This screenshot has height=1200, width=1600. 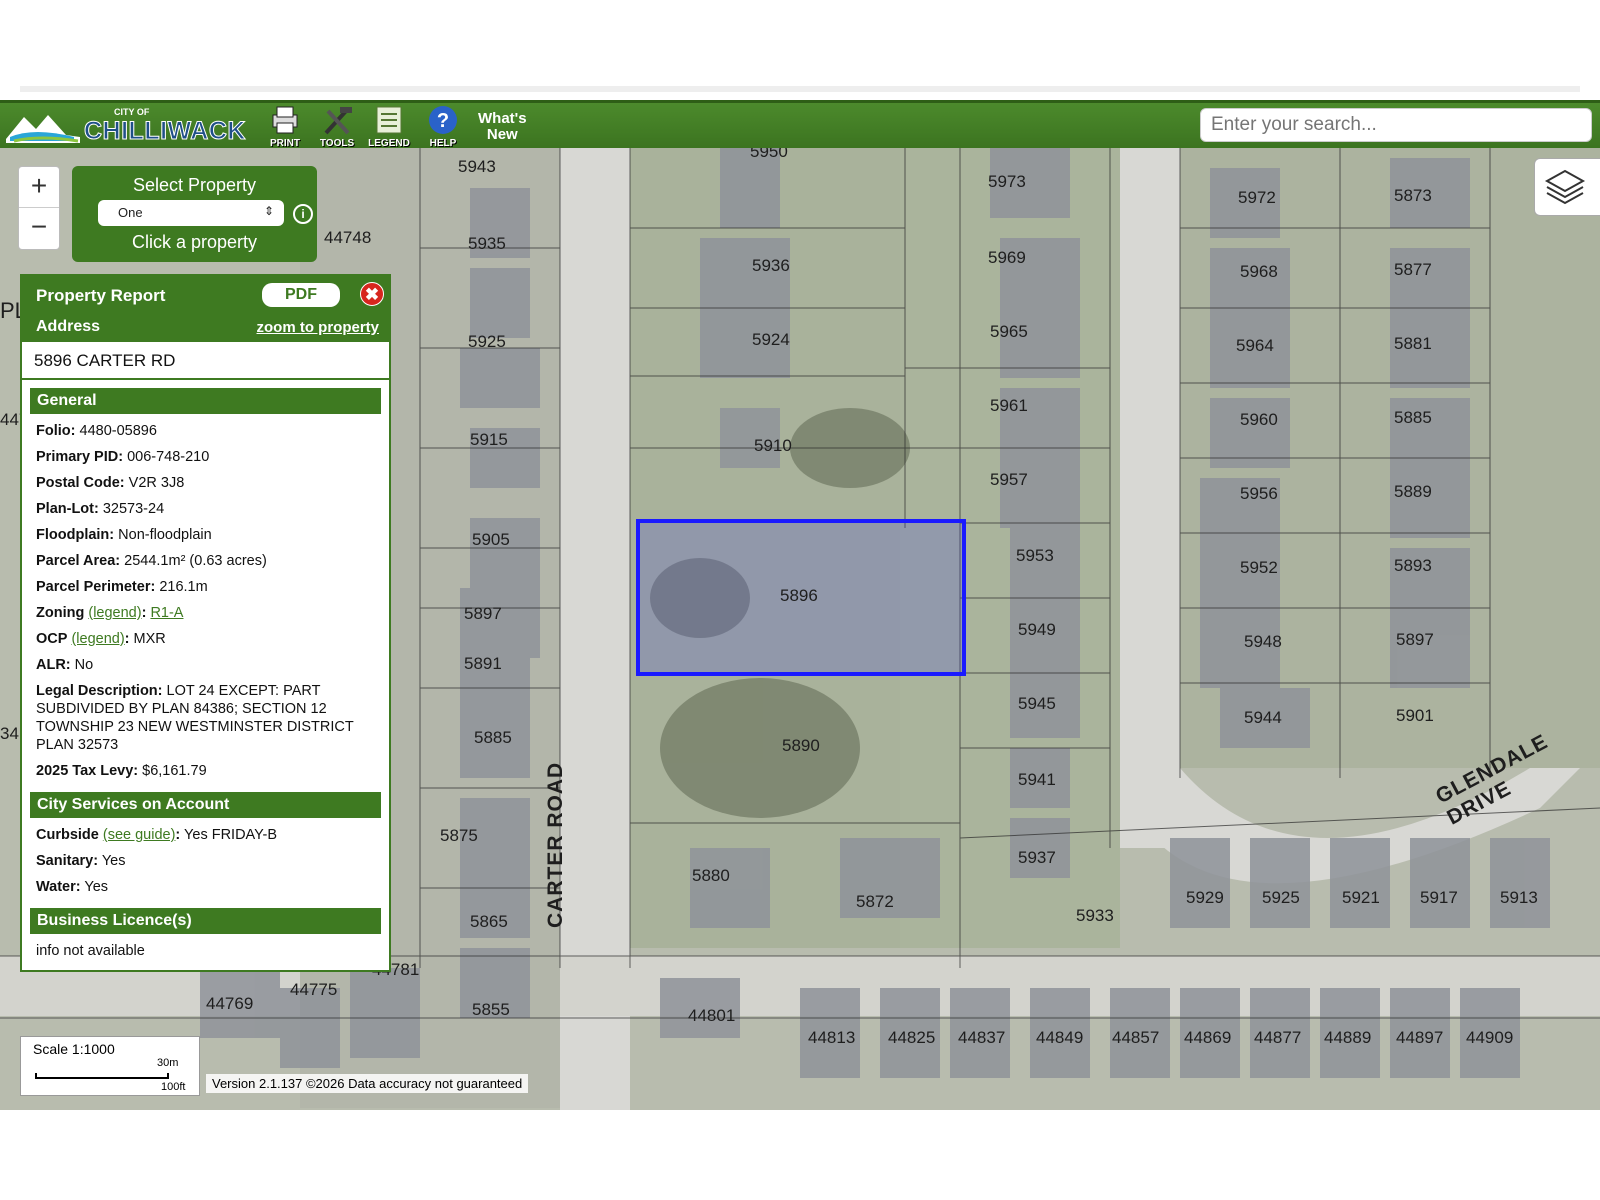 I want to click on sanitary-label: Sanitary:, so click(x=67, y=861).